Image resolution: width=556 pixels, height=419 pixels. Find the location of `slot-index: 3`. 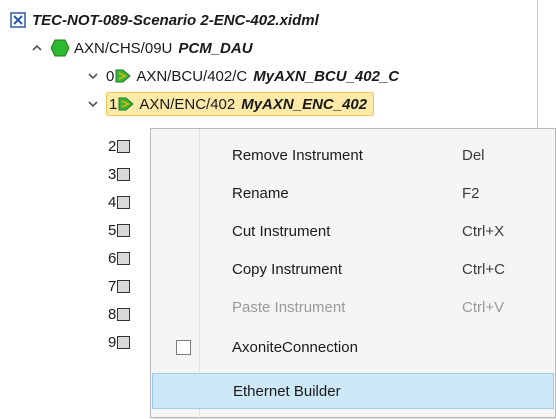

slot-index: 3 is located at coordinates (112, 174).